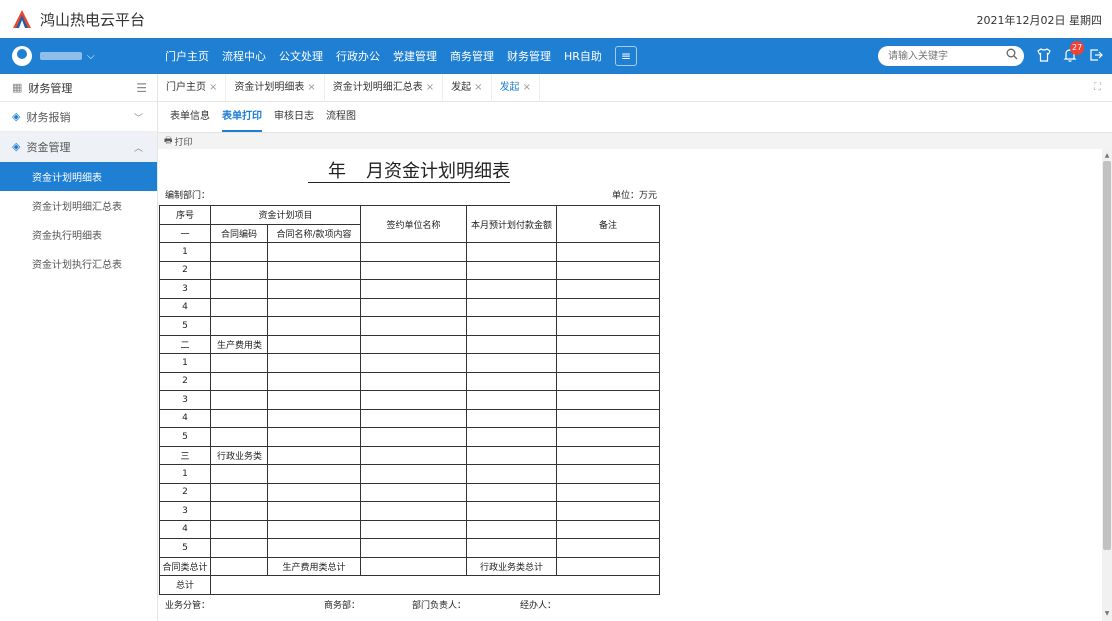 This screenshot has height=621, width=1112. I want to click on sidebar-item-1-3: 资金计划执行汇总表, so click(78, 263).